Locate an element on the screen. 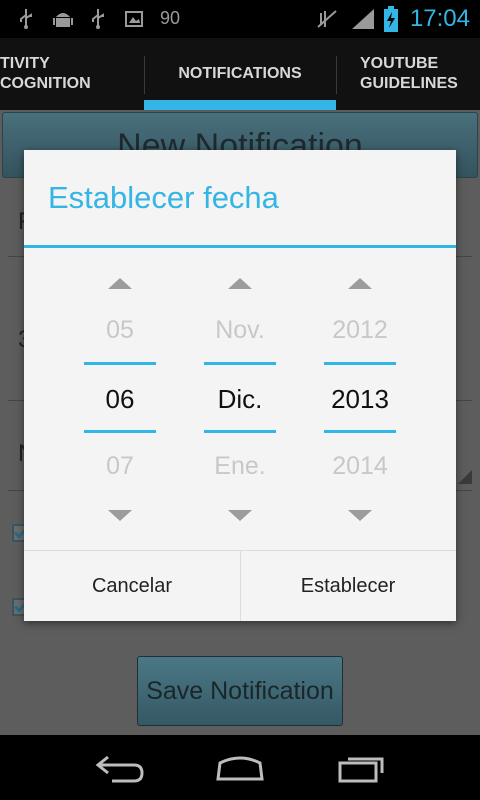 The width and height of the screenshot is (480, 800). status-bar: 90 17:04 is located at coordinates (240, 19).